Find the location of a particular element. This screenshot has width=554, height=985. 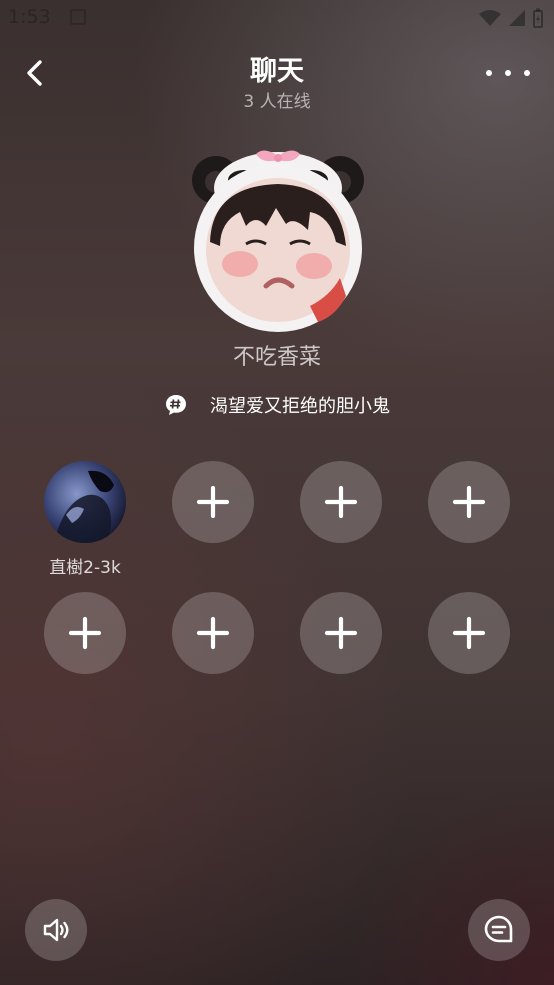

room-topic: 渴望爱又拒绝的胆小鬼 is located at coordinates (277, 405).